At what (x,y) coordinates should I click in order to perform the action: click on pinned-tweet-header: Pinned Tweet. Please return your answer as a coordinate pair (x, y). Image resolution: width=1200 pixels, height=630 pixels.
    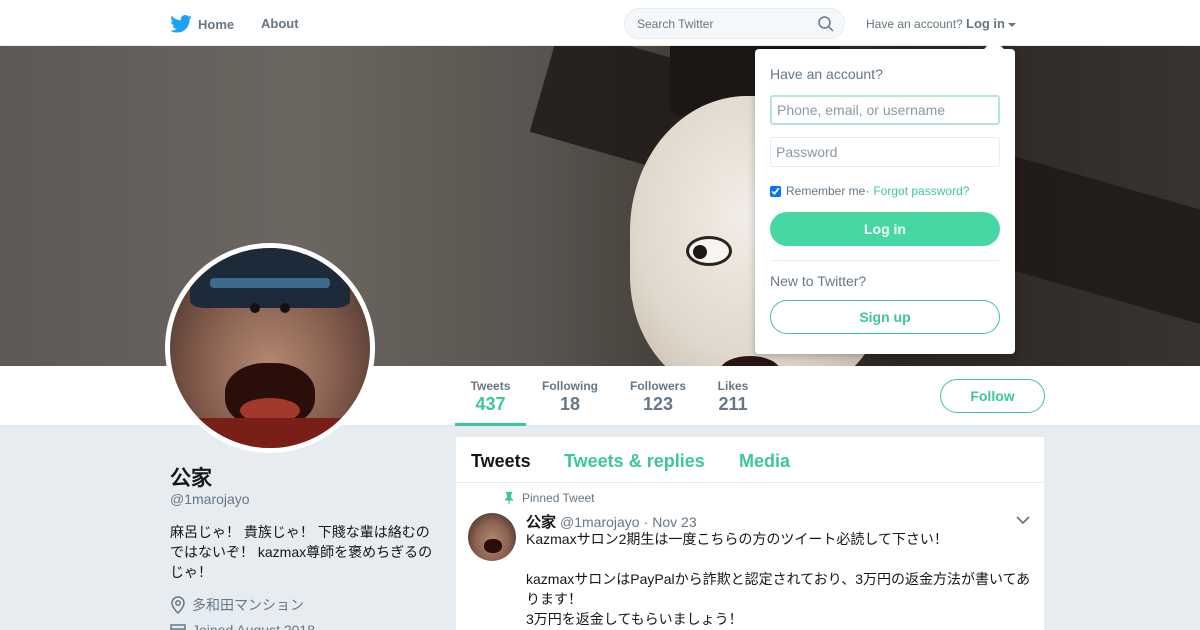
    Looking at the image, I should click on (549, 498).